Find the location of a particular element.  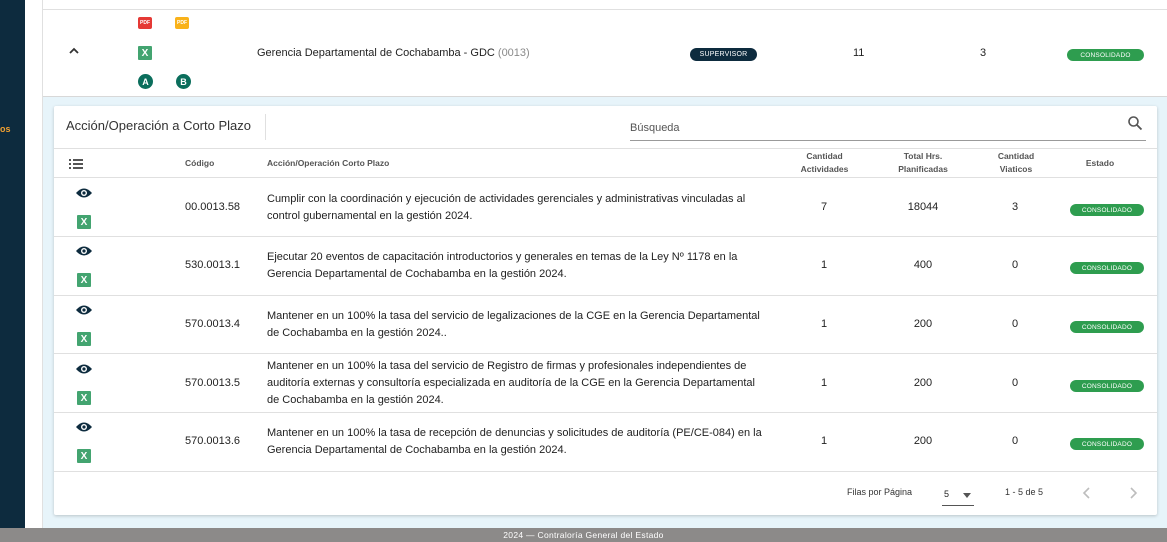

header-viaticos: Cantidad Viaticos is located at coordinates (1016, 163).